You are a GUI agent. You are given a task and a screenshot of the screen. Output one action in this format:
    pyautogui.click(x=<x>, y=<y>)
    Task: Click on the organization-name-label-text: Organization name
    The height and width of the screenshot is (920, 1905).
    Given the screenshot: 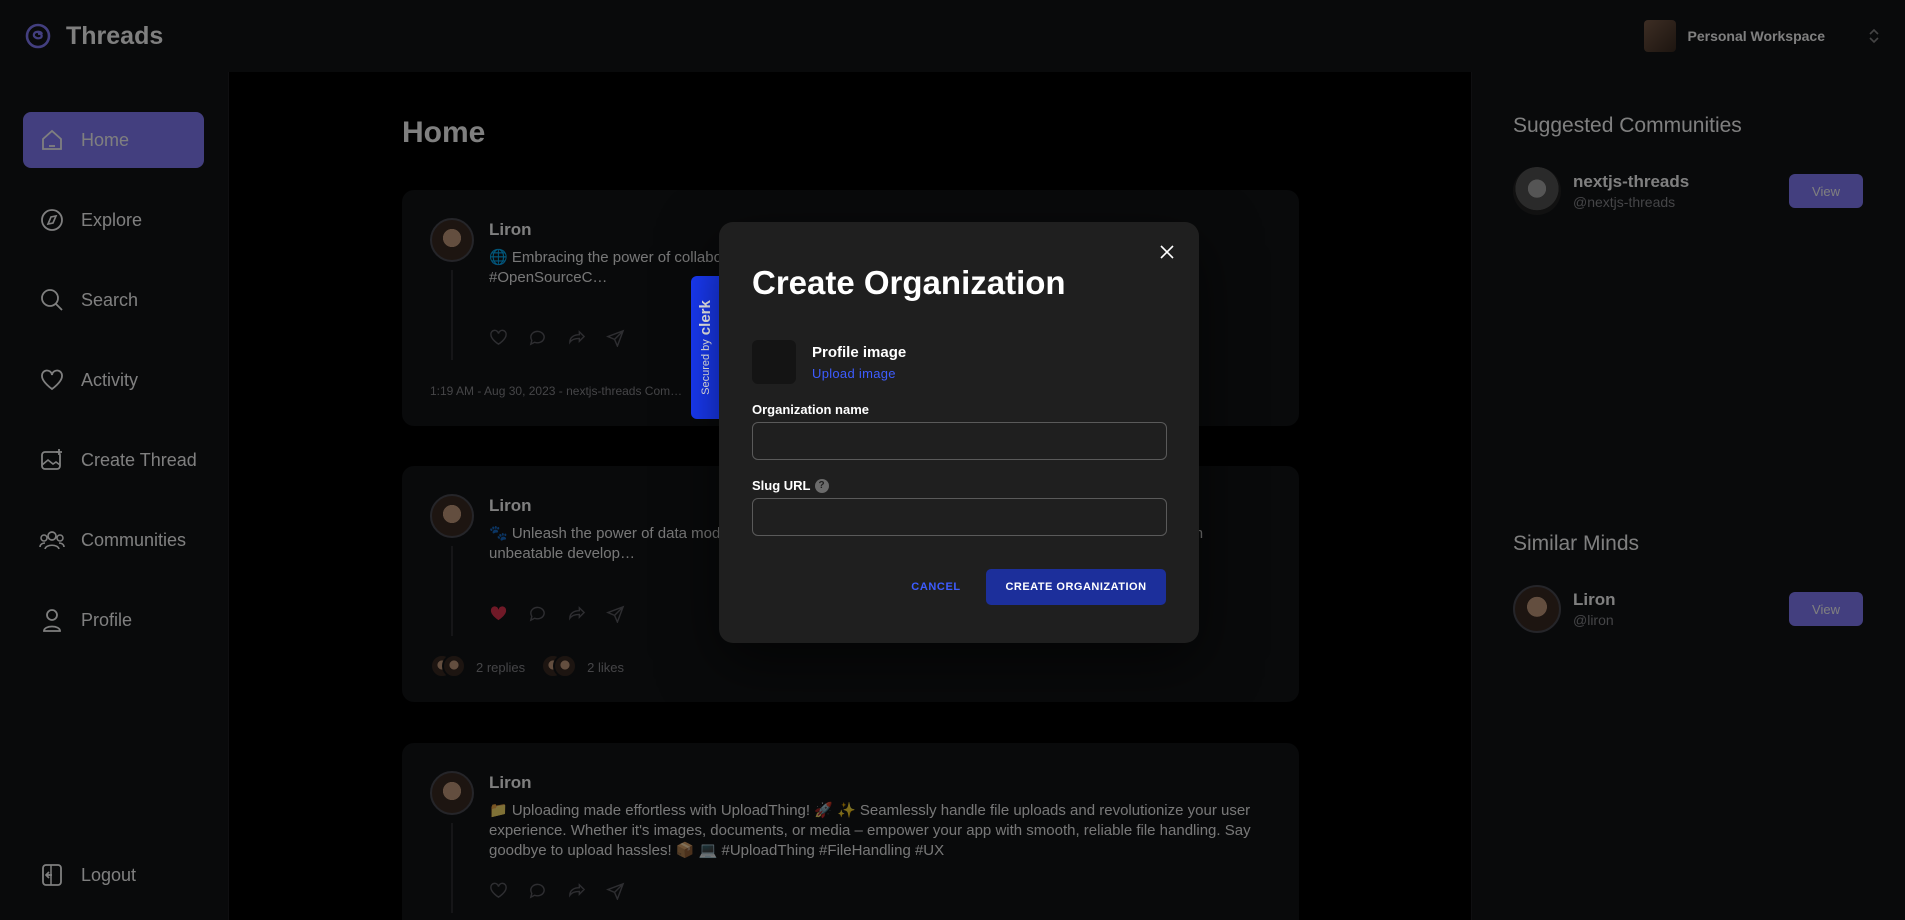 What is the action you would take?
    pyautogui.click(x=811, y=409)
    